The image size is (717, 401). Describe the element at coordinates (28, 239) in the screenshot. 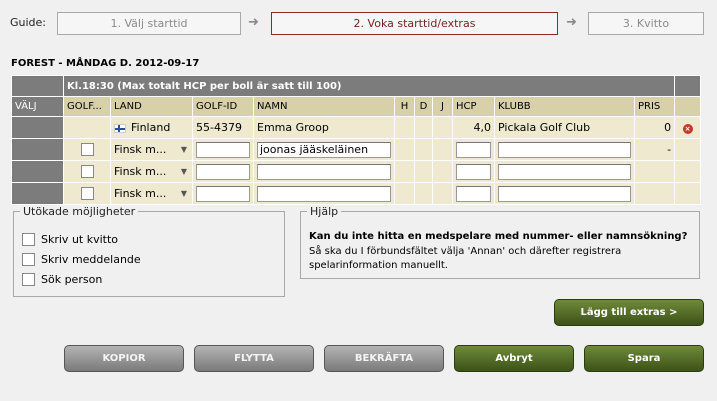

I see `print-receipt-checkbox` at that location.